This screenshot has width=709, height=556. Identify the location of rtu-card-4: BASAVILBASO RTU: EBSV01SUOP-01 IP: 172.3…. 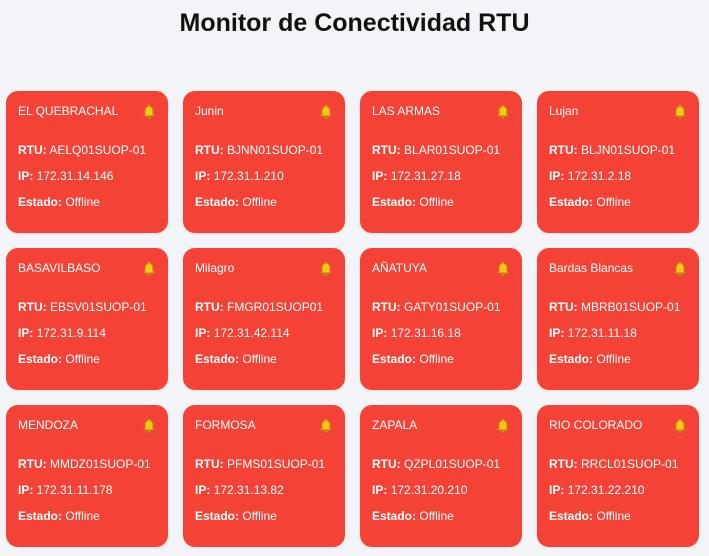
(87, 319).